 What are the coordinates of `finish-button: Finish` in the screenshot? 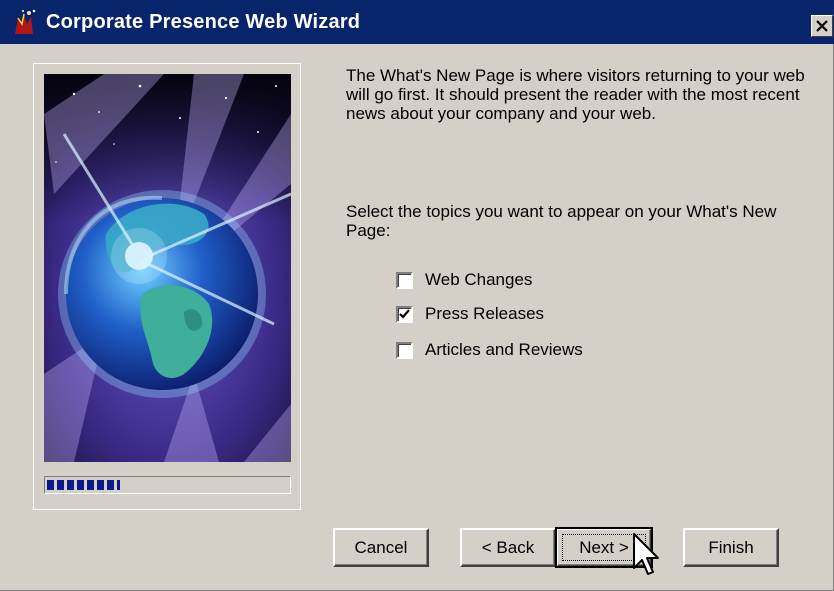 It's located at (731, 547).